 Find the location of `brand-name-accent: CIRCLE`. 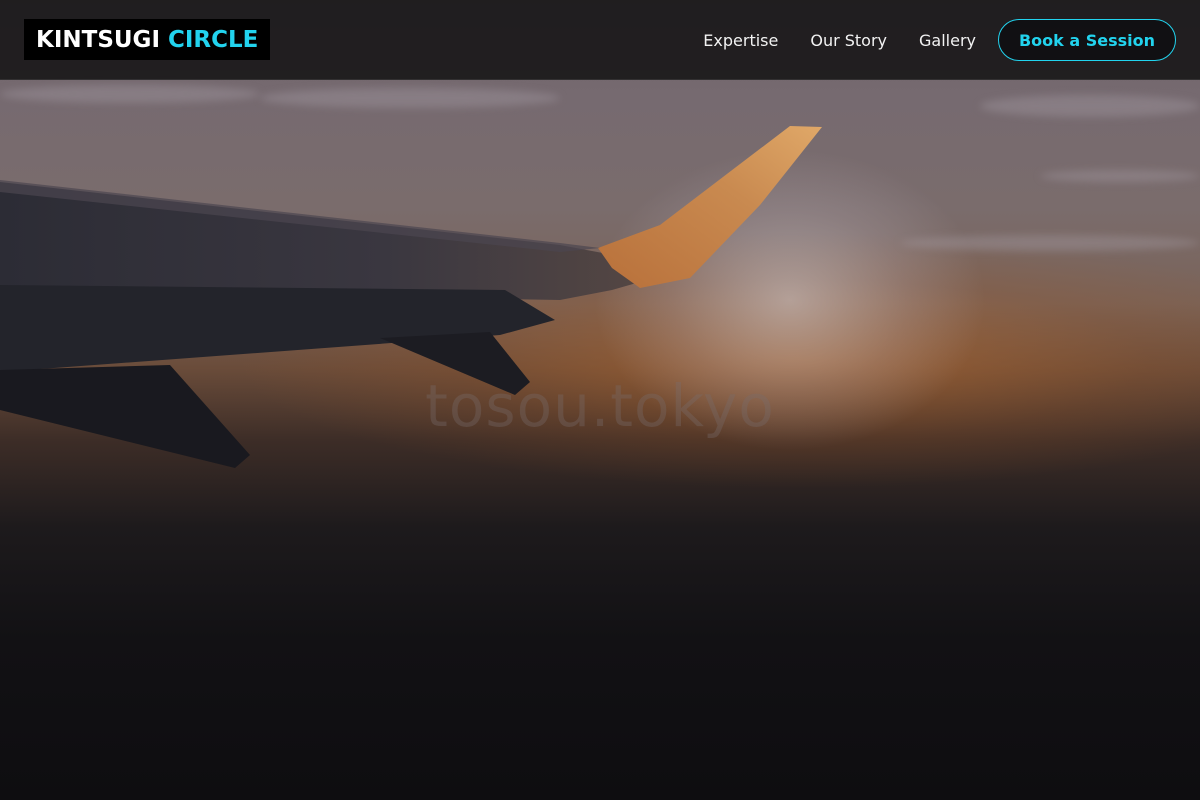

brand-name-accent: CIRCLE is located at coordinates (213, 39).